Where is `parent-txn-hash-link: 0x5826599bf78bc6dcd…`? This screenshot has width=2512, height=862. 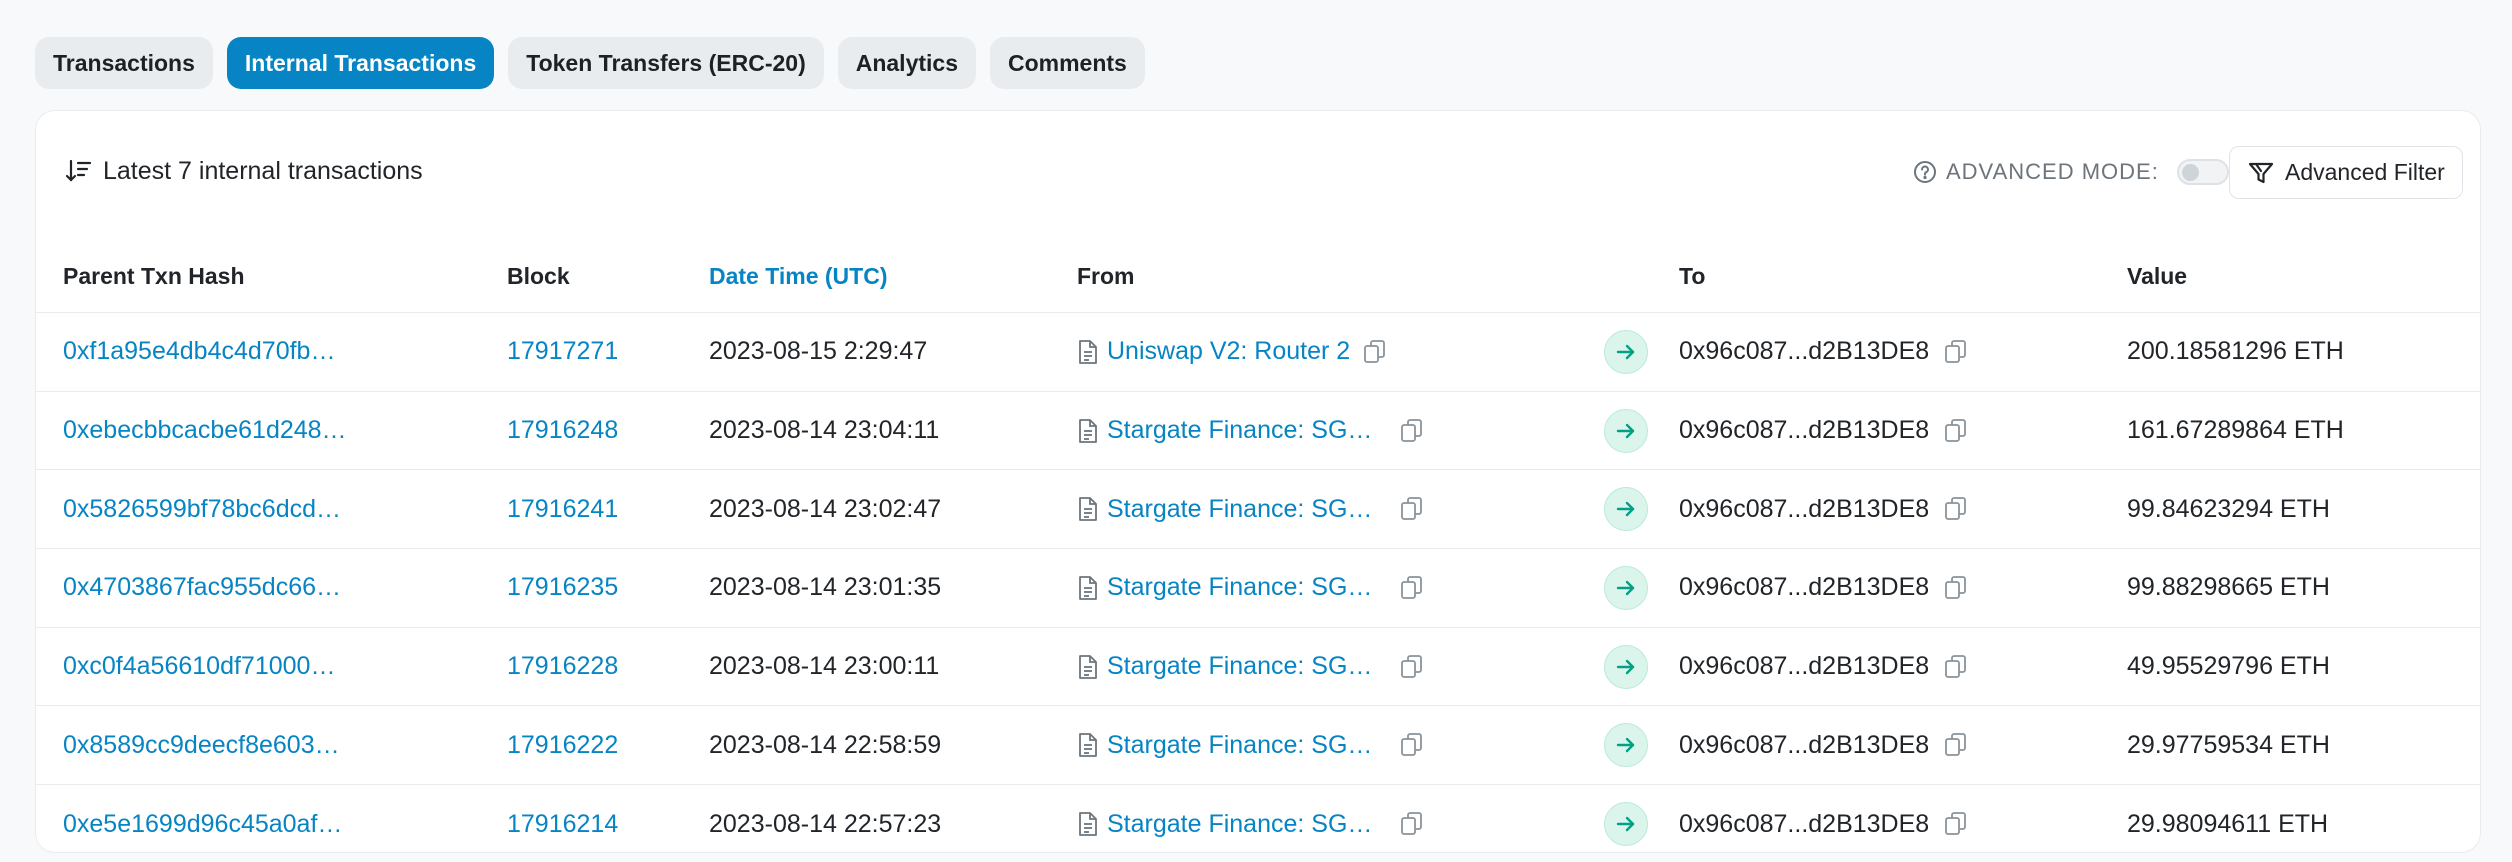
parent-txn-hash-link: 0x5826599bf78bc6dcd… is located at coordinates (202, 509).